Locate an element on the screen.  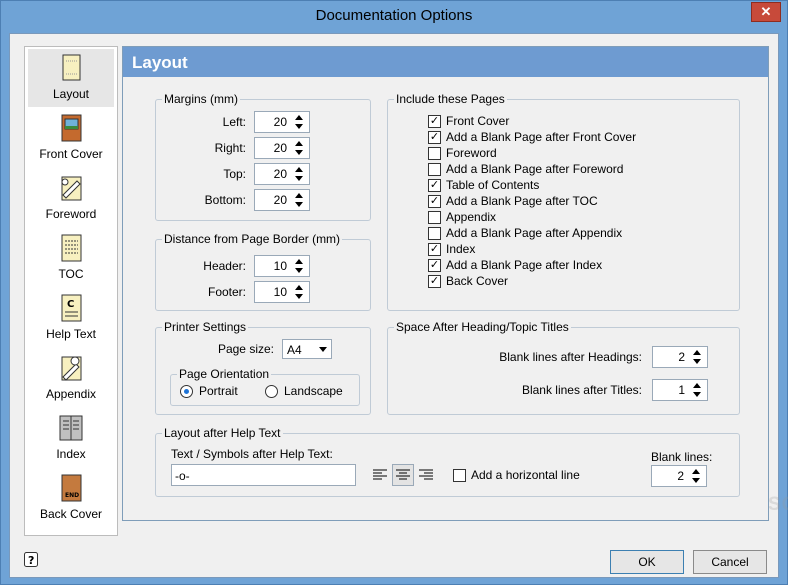
blank-lines-value: 2 is located at coordinates (680, 476).